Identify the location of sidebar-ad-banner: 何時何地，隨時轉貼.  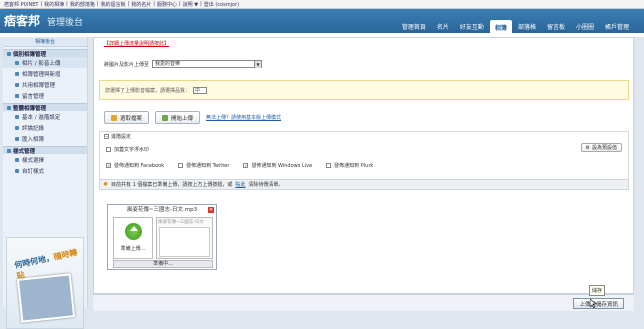
(45, 283).